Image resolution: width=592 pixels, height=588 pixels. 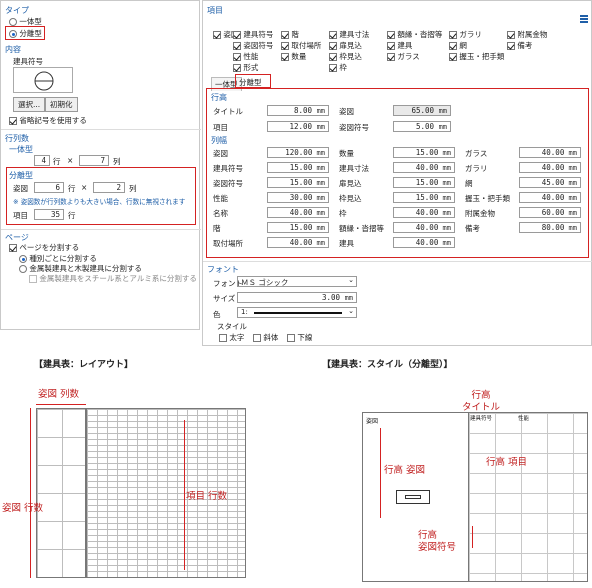 I want to click on size-input: 3.00 mm, so click(x=297, y=297).